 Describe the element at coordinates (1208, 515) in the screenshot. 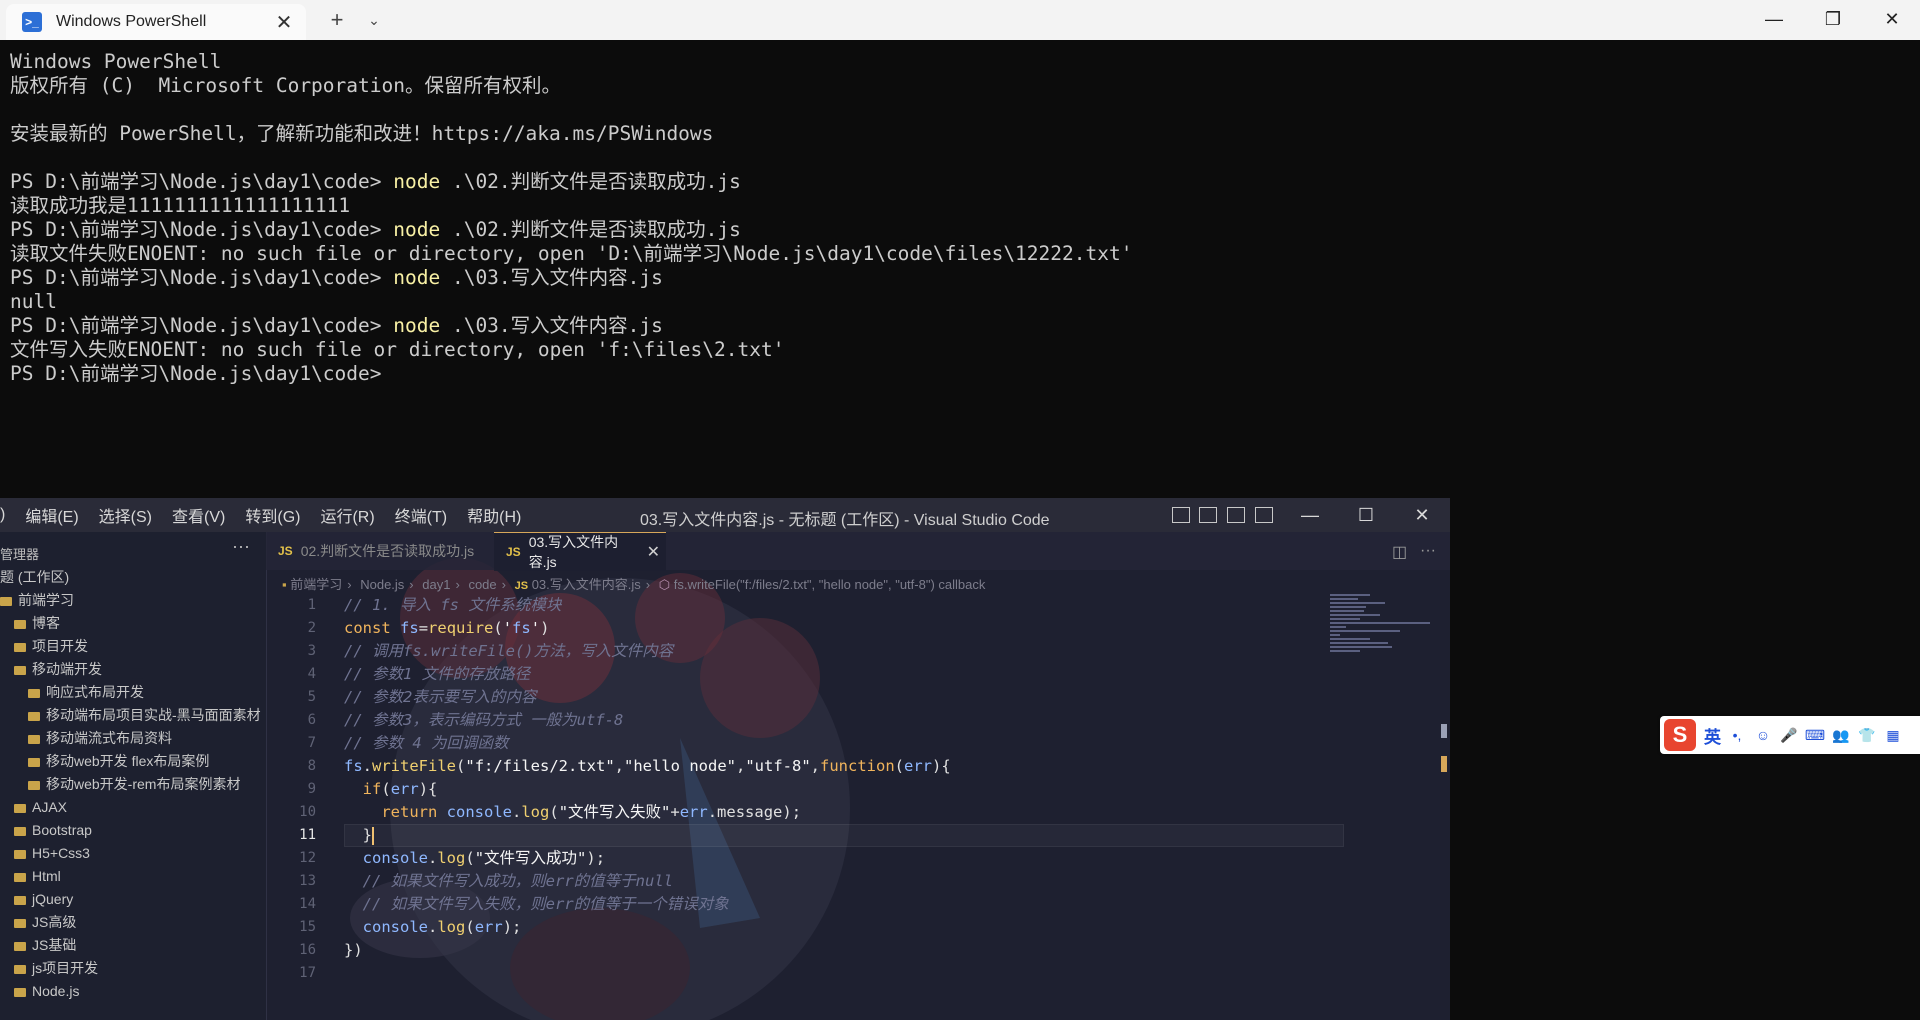

I see `toggle-panel-icon` at that location.